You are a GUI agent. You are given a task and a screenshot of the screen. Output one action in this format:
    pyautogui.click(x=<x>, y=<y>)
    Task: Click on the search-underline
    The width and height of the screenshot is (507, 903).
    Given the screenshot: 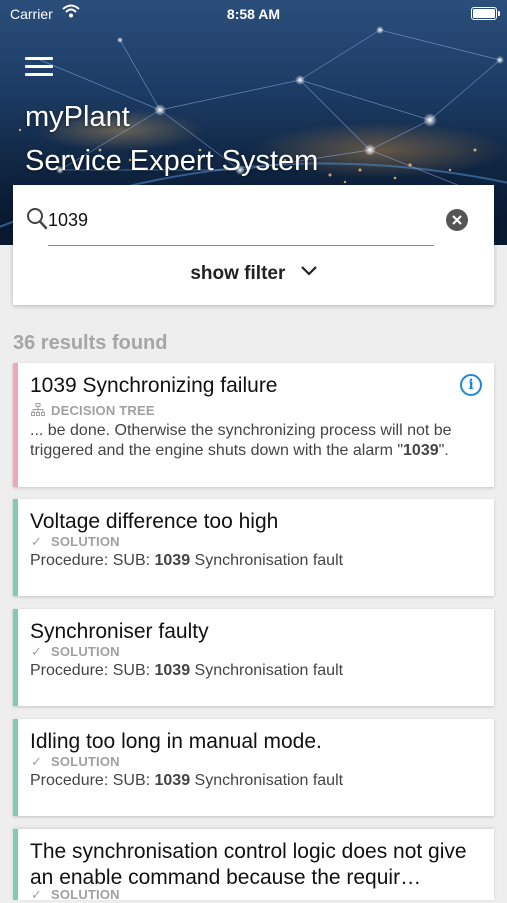 What is the action you would take?
    pyautogui.click(x=241, y=245)
    